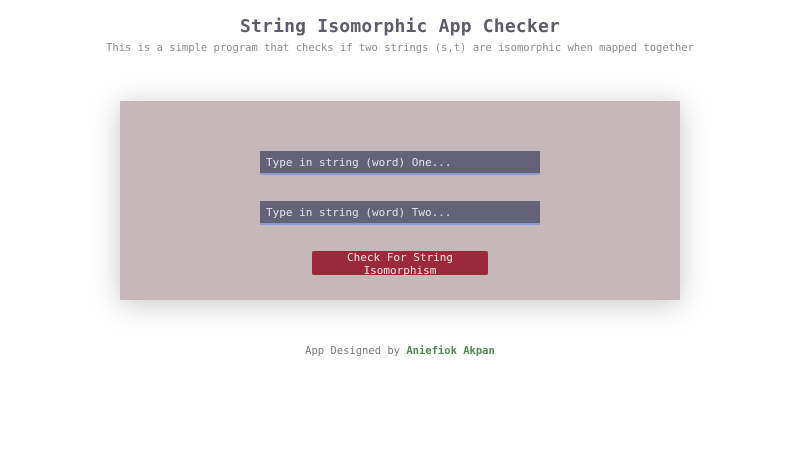 The height and width of the screenshot is (450, 800). I want to click on author-link: Aniefiok Akpan, so click(450, 351).